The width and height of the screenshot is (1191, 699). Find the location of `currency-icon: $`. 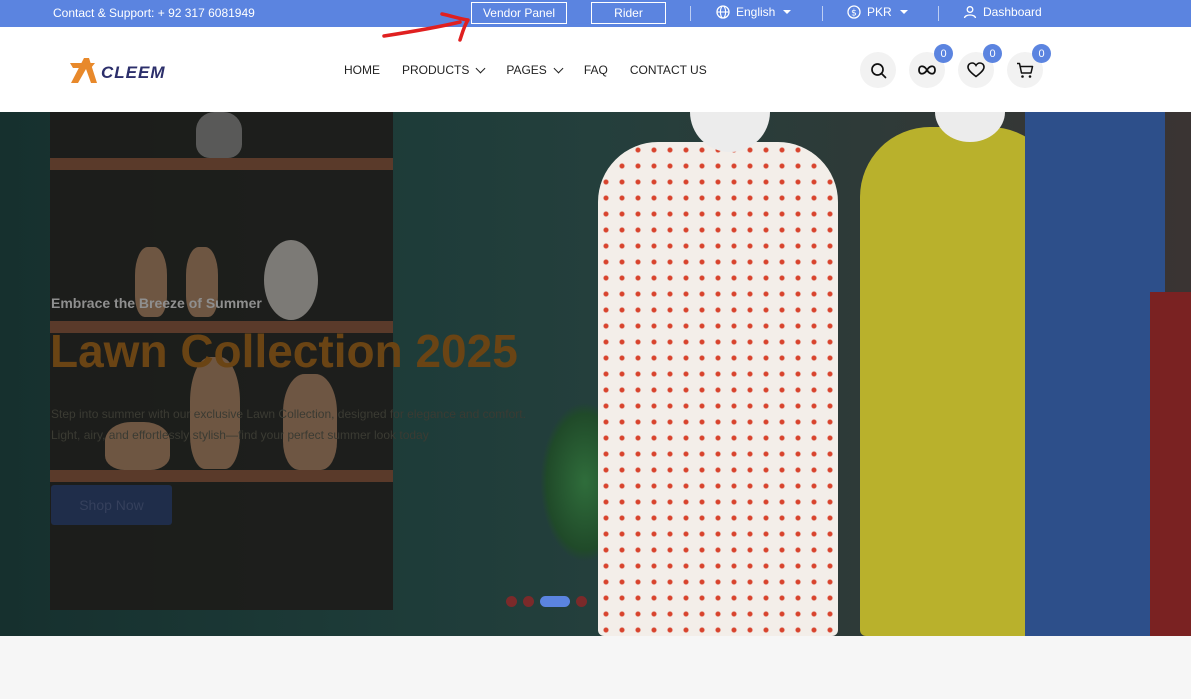

currency-icon: $ is located at coordinates (854, 12).